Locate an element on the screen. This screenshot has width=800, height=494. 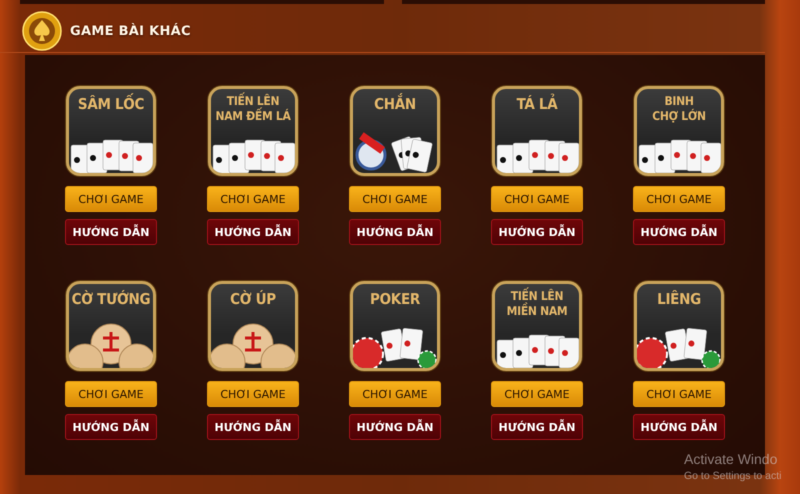
game-tile: LIÊNG is located at coordinates (679, 326).